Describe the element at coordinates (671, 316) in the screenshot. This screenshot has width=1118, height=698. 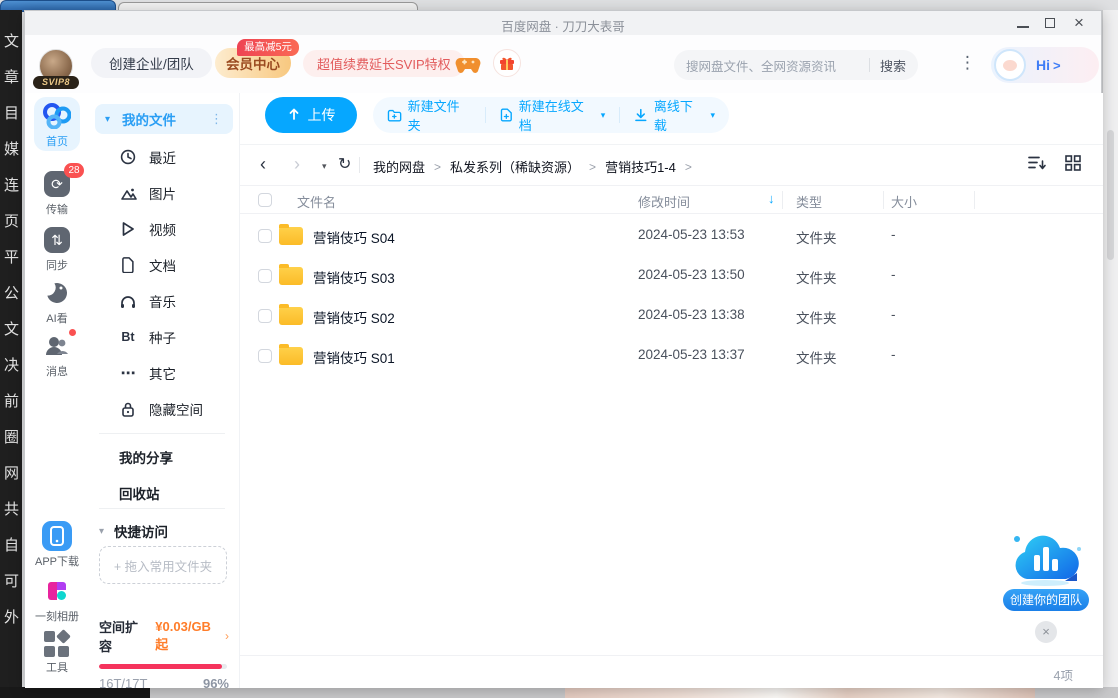
I see `table-row: 营销伎巧 S02 2024-05-23 13:38 文件夹 -` at that location.